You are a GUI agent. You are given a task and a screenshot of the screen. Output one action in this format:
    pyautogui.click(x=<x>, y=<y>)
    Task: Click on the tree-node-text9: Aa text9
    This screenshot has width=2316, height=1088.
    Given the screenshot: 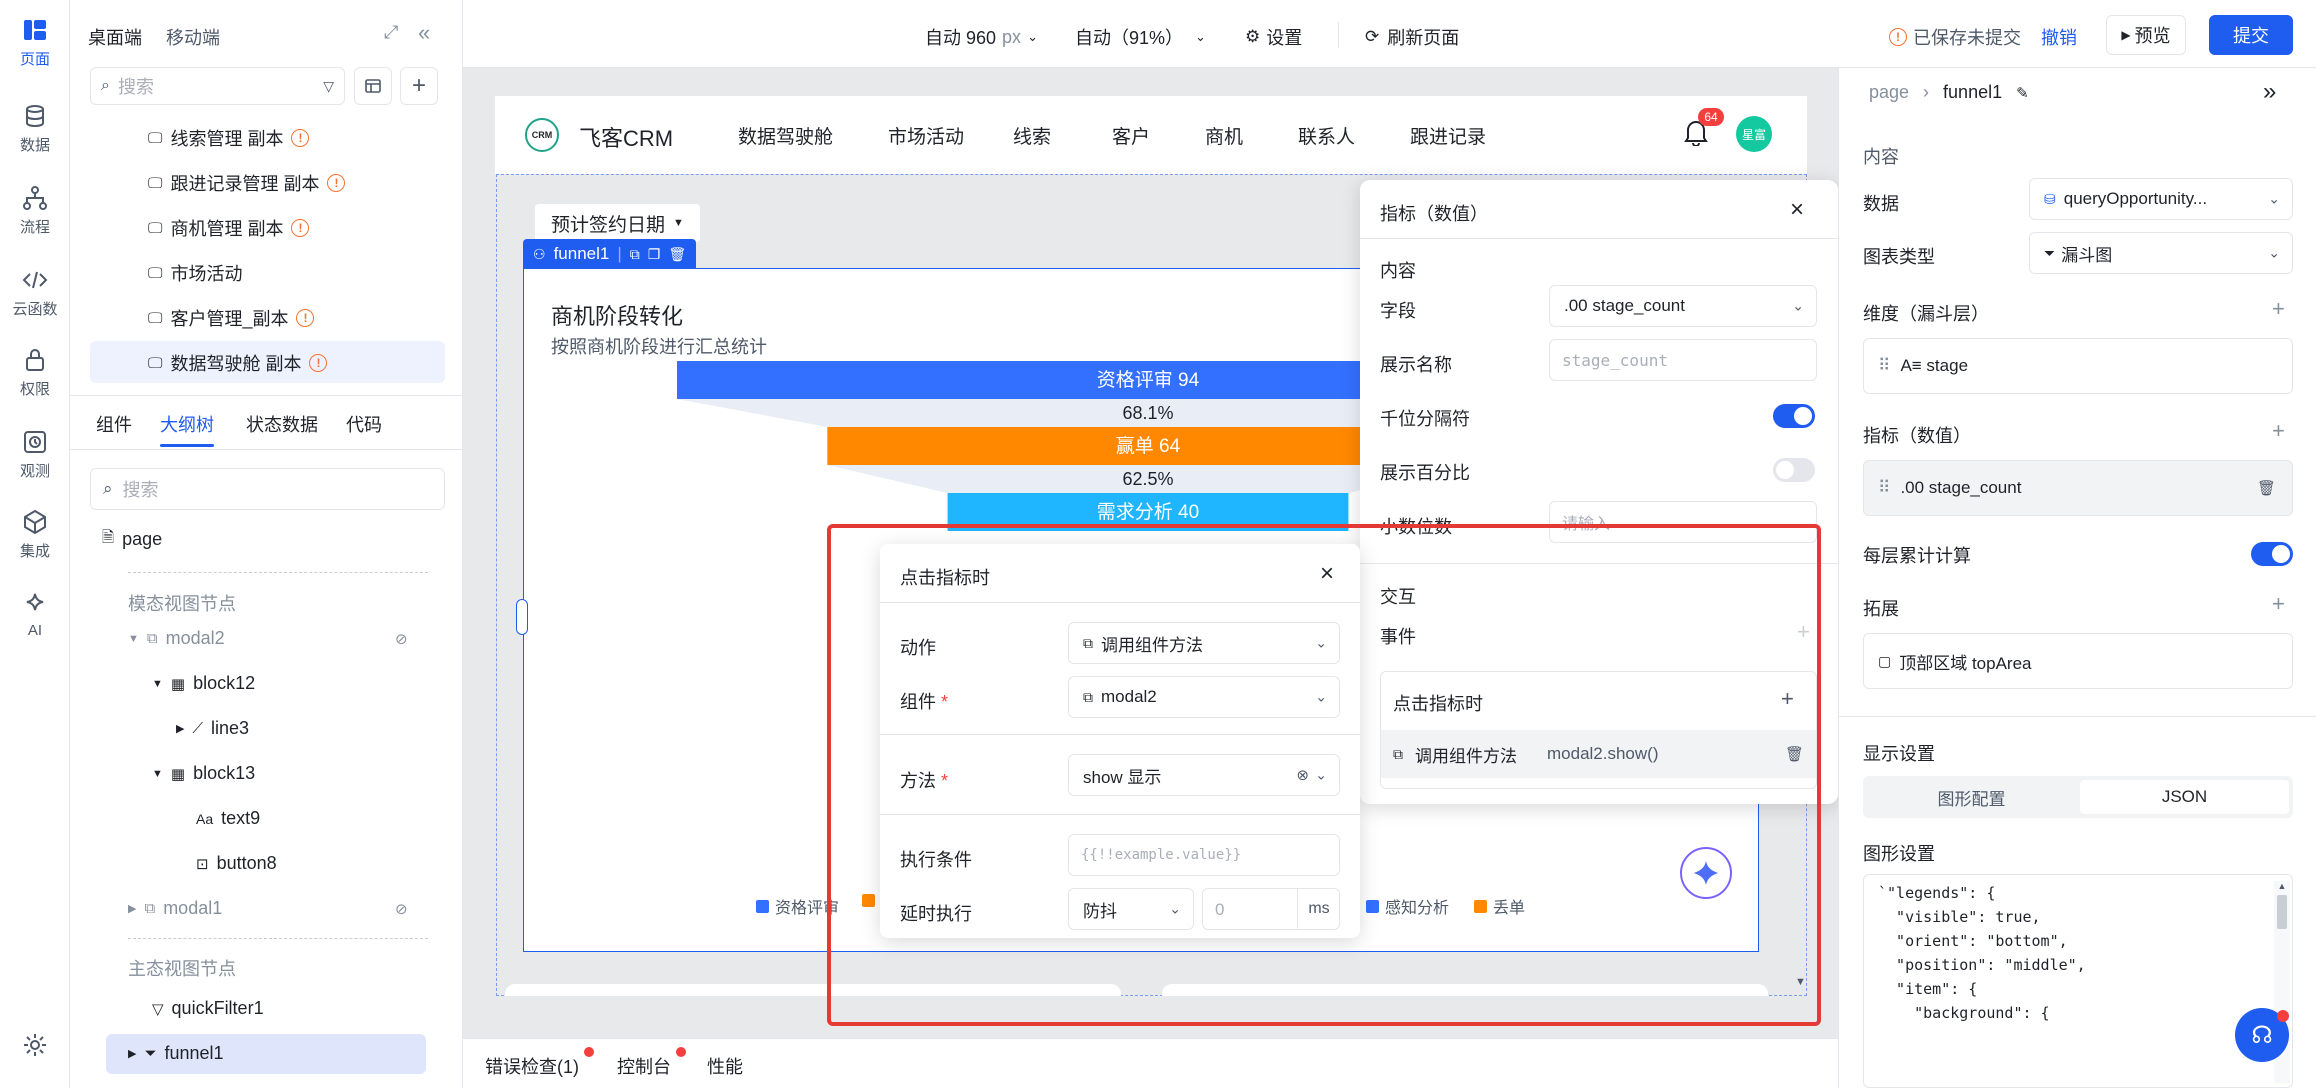 What is the action you would take?
    pyautogui.click(x=228, y=818)
    